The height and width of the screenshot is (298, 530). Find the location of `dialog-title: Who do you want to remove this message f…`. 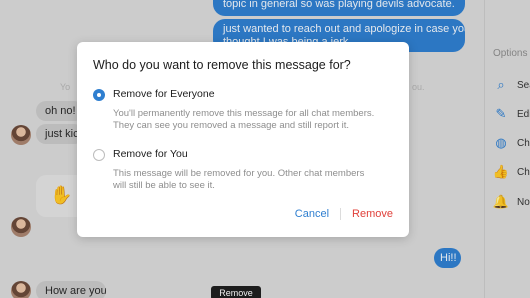

dialog-title: Who do you want to remove this message f… is located at coordinates (222, 65).